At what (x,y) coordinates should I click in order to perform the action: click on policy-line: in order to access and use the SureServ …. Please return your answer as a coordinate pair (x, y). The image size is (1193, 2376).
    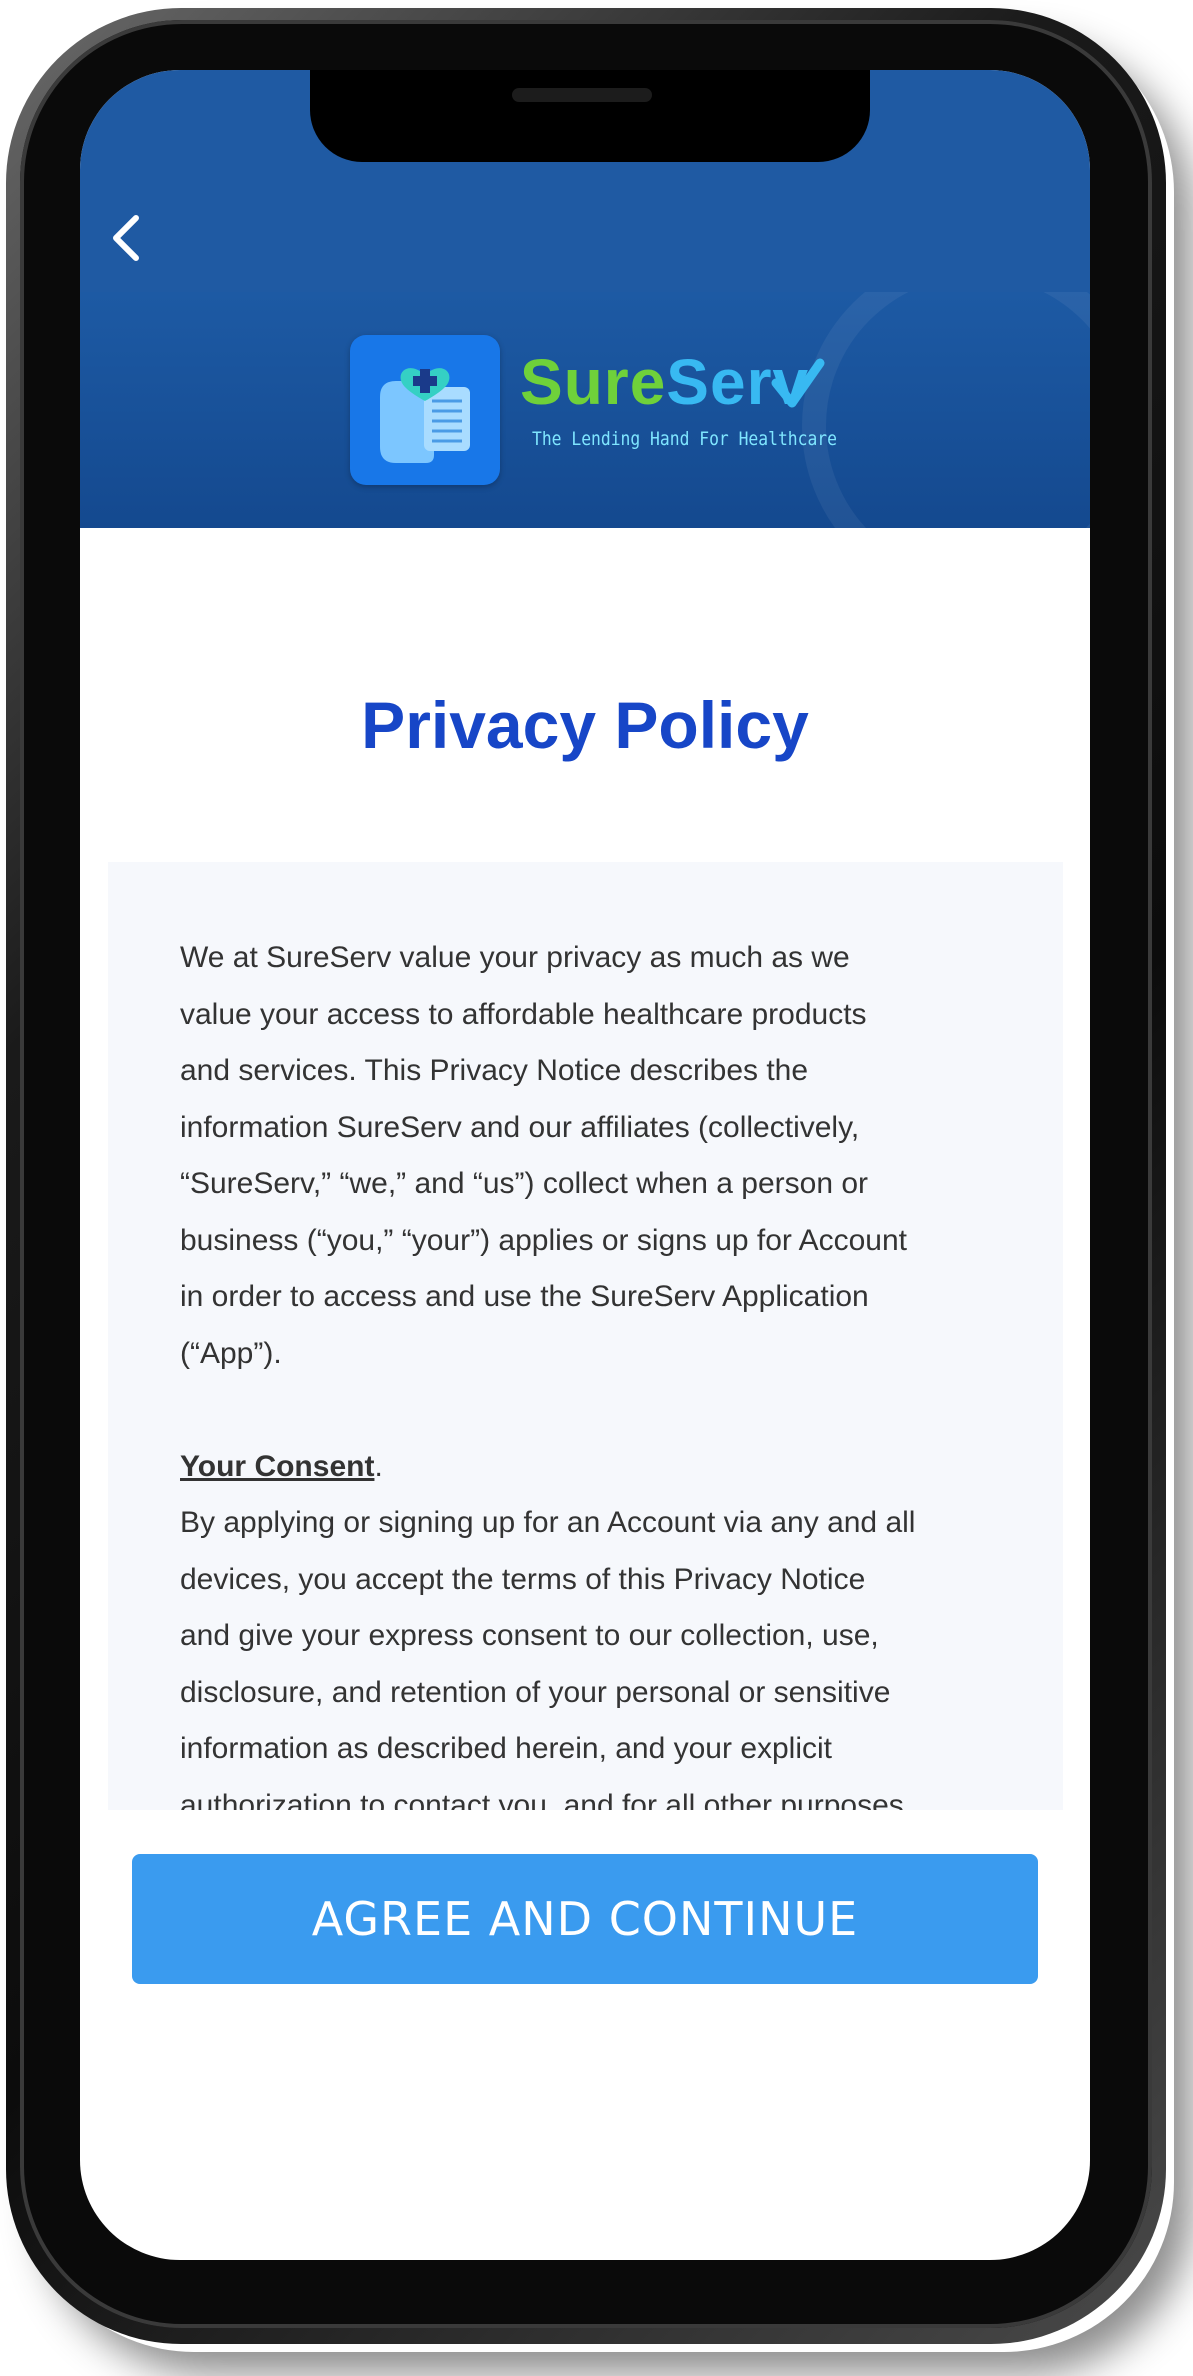
    Looking at the image, I should click on (524, 1296).